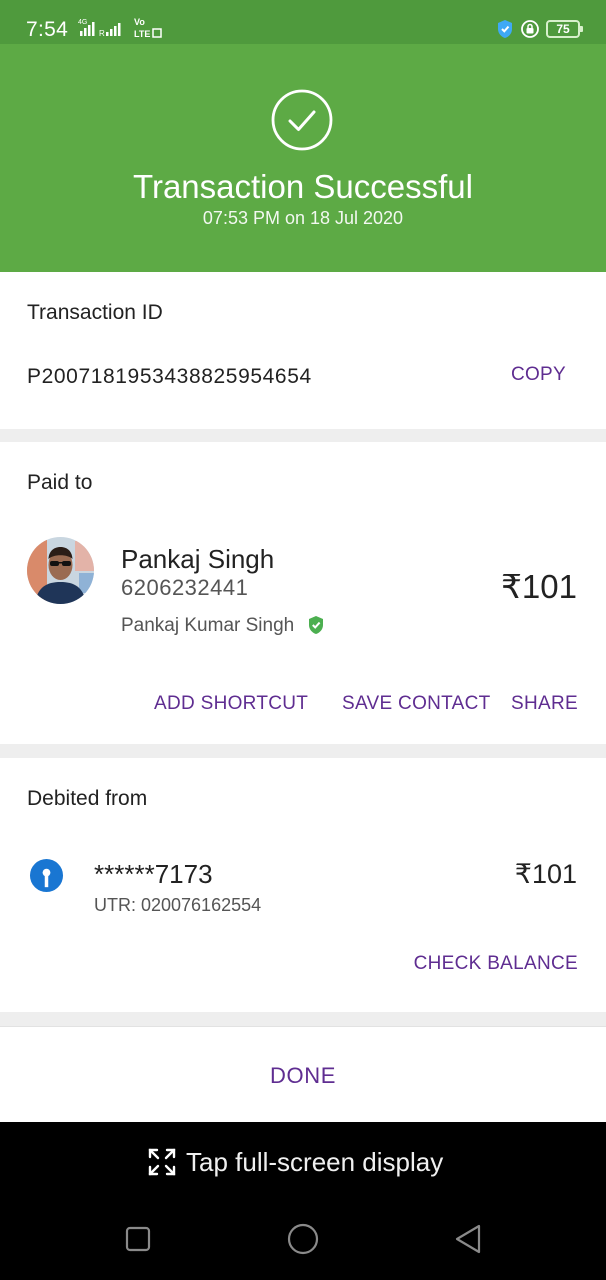  Describe the element at coordinates (142, 34) in the screenshot. I see `volte-bottom-label: LTE` at that location.